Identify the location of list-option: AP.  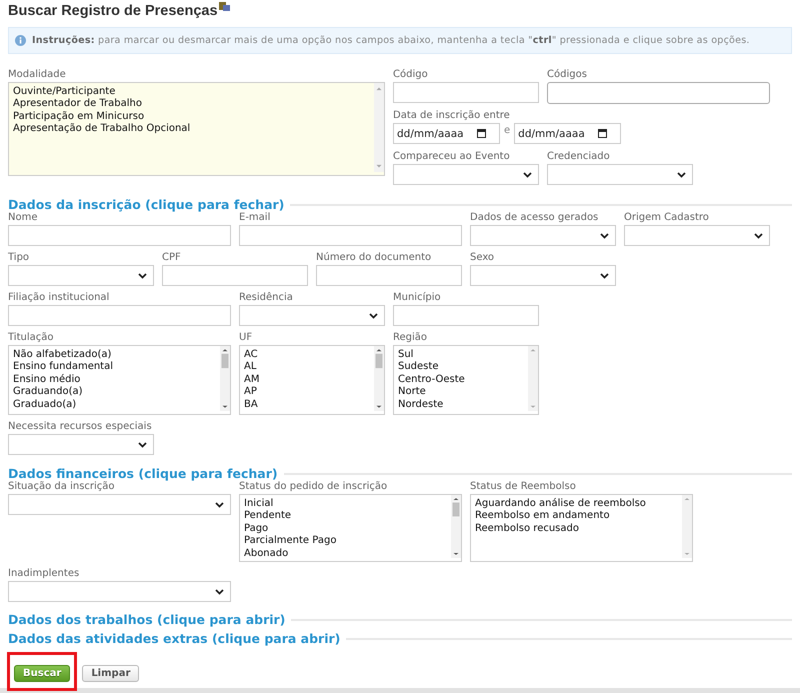
(252, 392).